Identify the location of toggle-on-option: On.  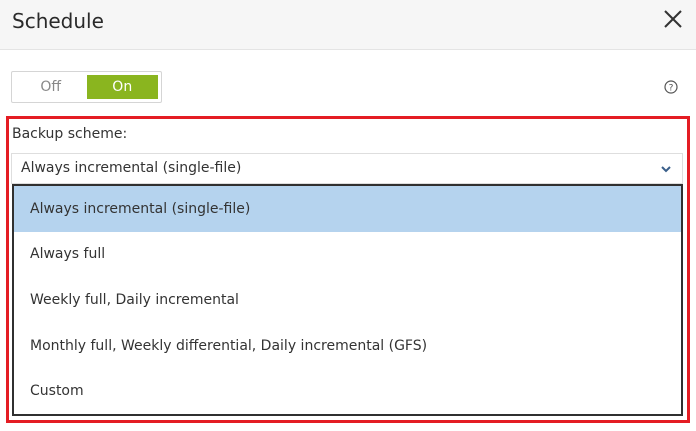
(122, 87).